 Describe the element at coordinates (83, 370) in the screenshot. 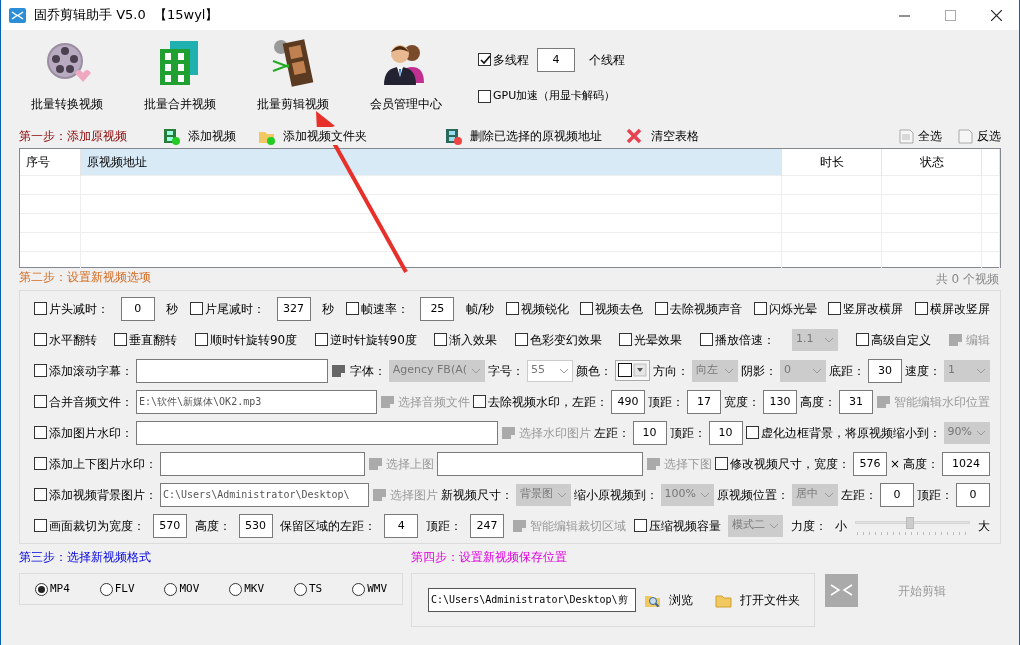

I see `checkbox: 添加滚动字幕：` at that location.